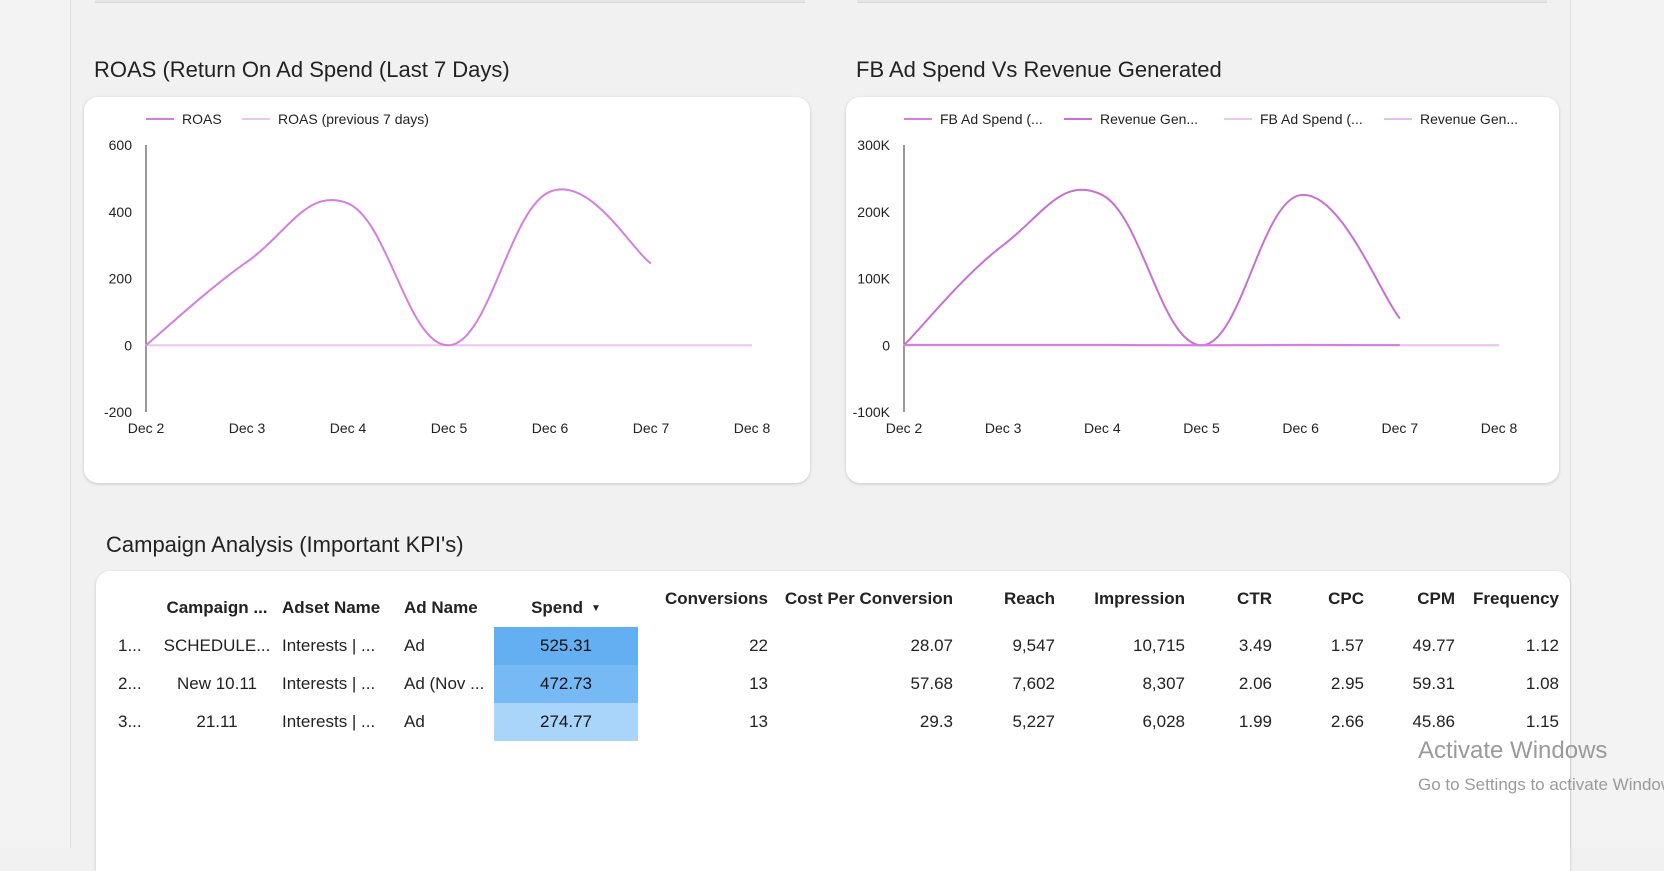 Image resolution: width=1664 pixels, height=871 pixels. Describe the element at coordinates (1507, 684) in the screenshot. I see `cell-frequency: 1.08` at that location.